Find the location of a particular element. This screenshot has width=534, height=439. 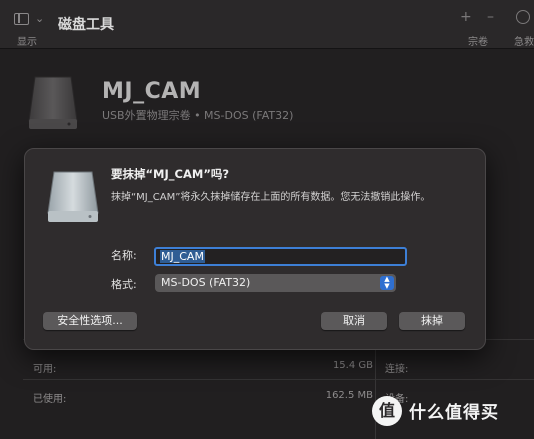

watermark-logo-icon: 值 is located at coordinates (387, 411).